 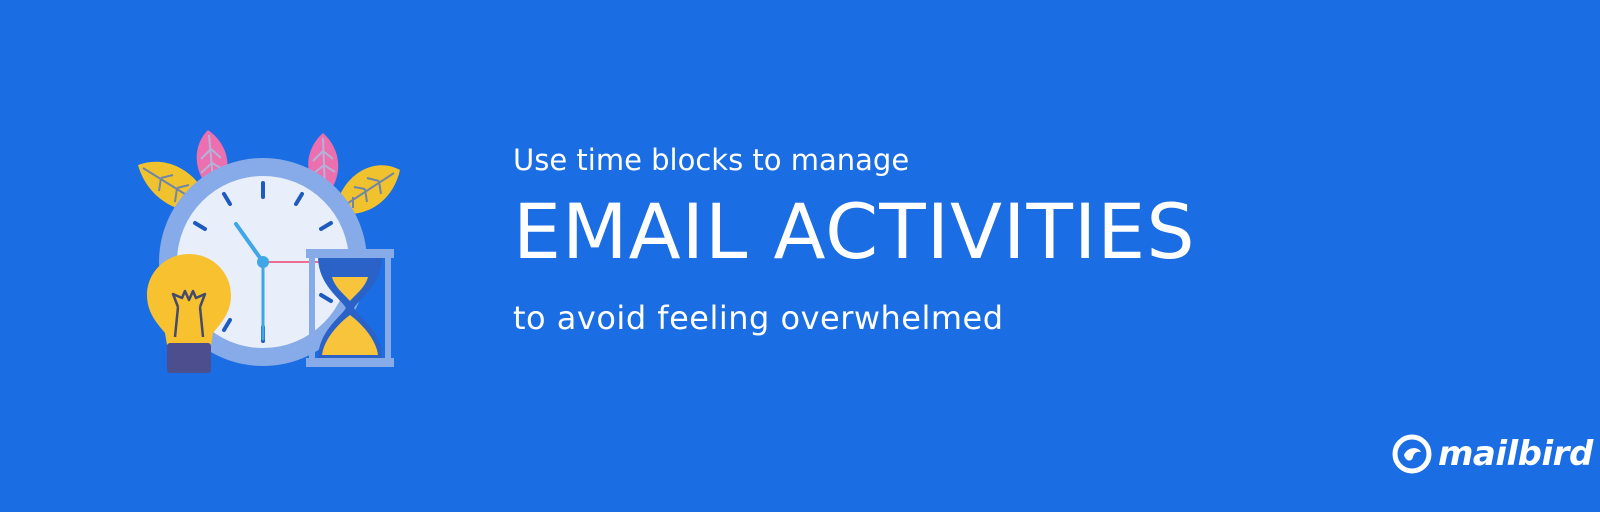 What do you see at coordinates (758, 318) in the screenshot?
I see `closing-subtitle: to avoid feeling overwhelmed` at bounding box center [758, 318].